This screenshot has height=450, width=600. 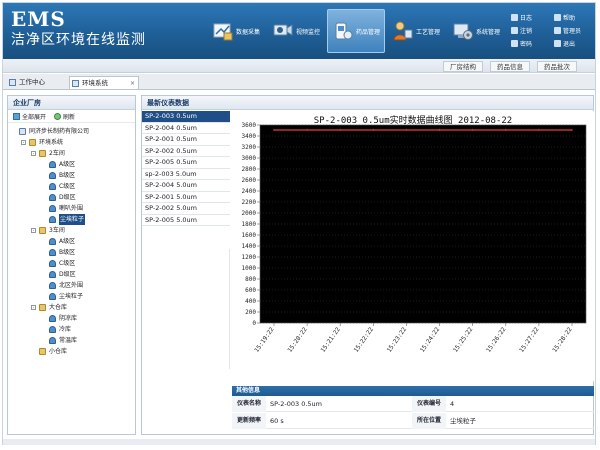 What do you see at coordinates (71, 142) in the screenshot?
I see `tree-node: - 环境系统` at bounding box center [71, 142].